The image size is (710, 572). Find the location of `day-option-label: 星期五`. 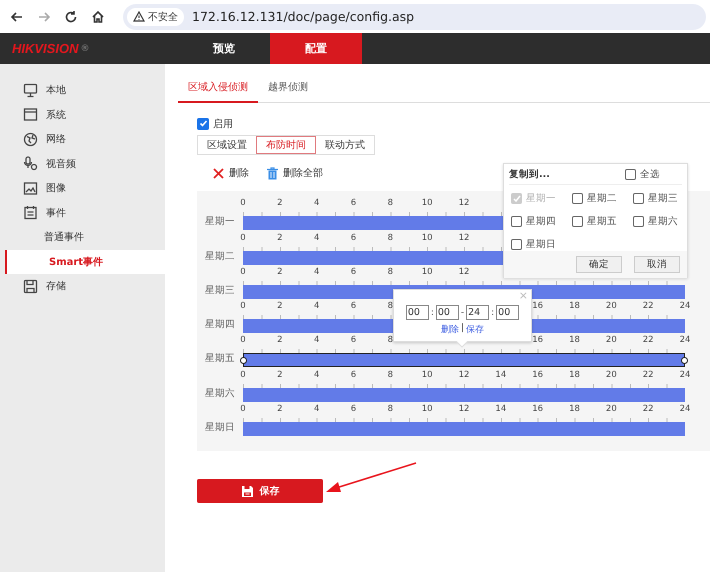

day-option-label: 星期五 is located at coordinates (602, 221).